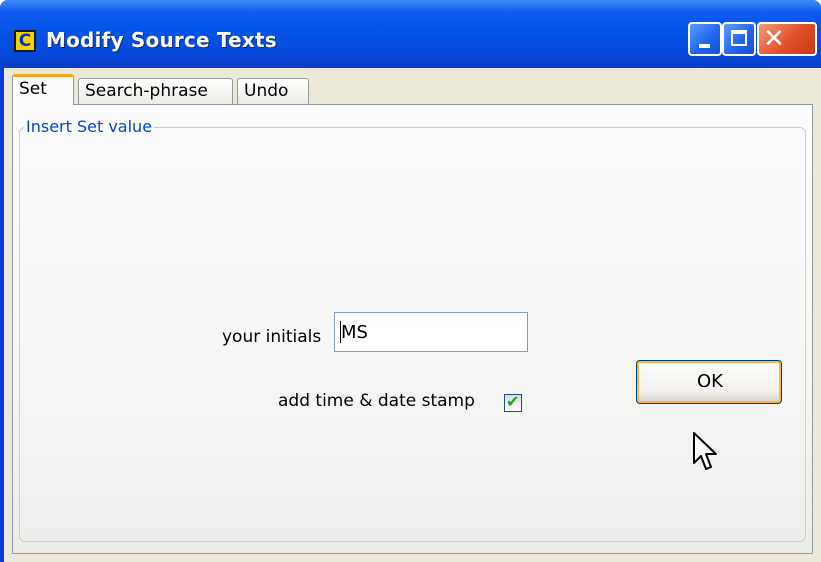  I want to click on maximize-icon, so click(739, 38).